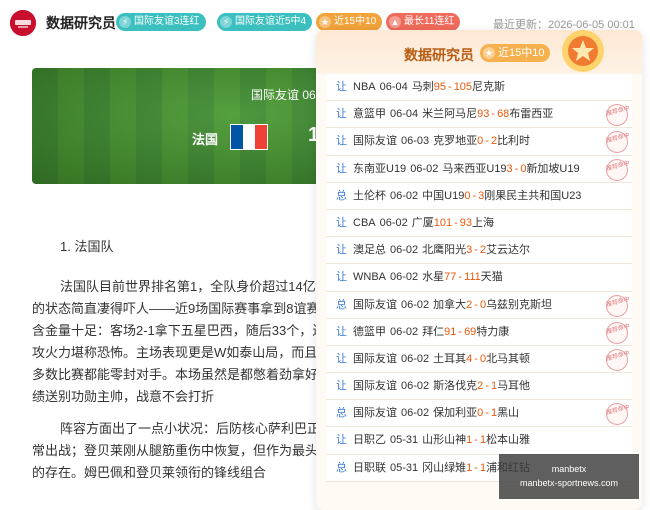 This screenshot has height=510, width=650. Describe the element at coordinates (569, 469) in the screenshot. I see `watermark-line: manbetx` at that location.